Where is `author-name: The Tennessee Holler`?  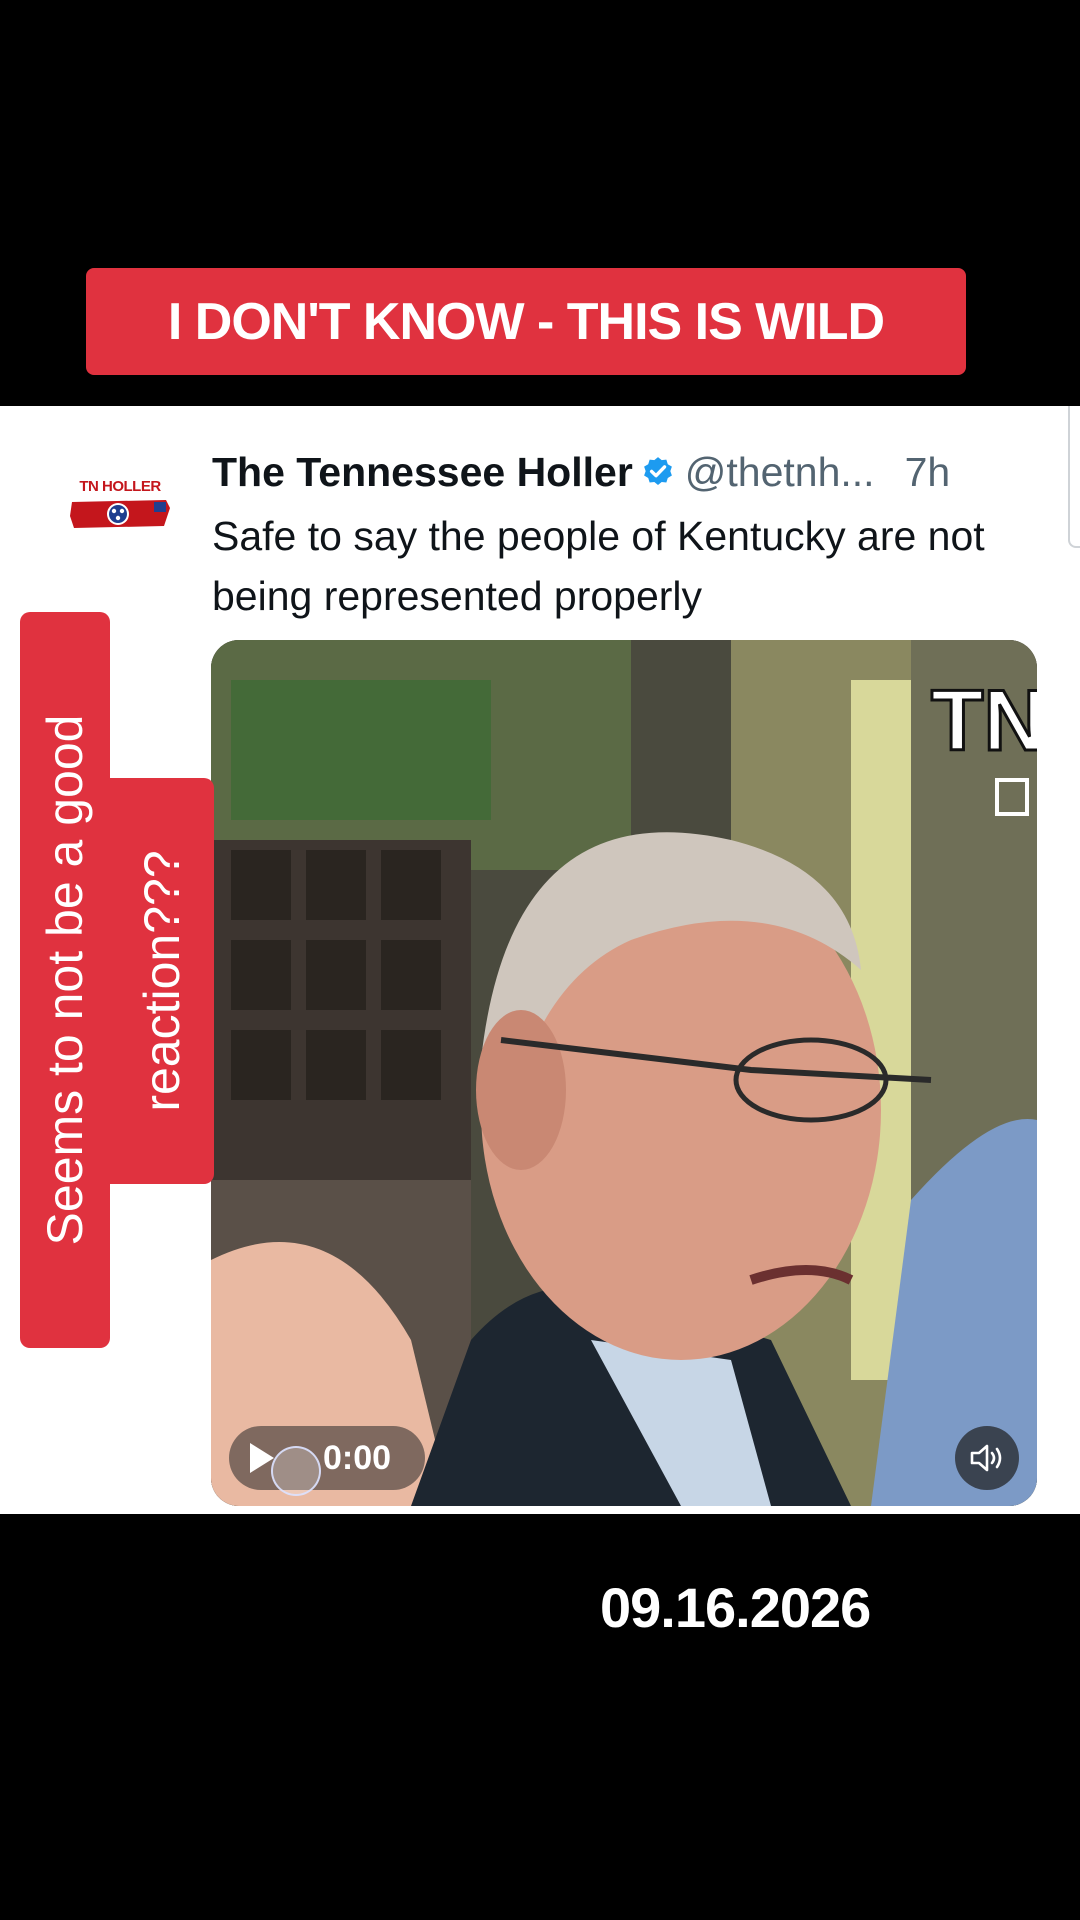
author-name: The Tennessee Holler is located at coordinates (422, 472).